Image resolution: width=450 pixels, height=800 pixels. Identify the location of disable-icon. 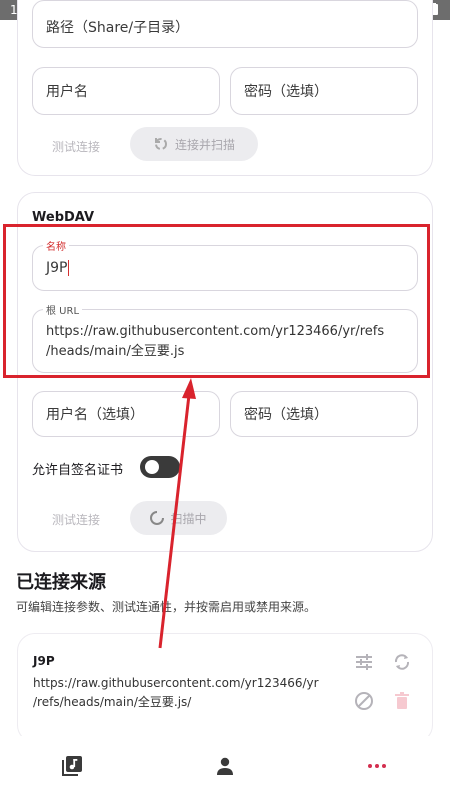
(364, 701).